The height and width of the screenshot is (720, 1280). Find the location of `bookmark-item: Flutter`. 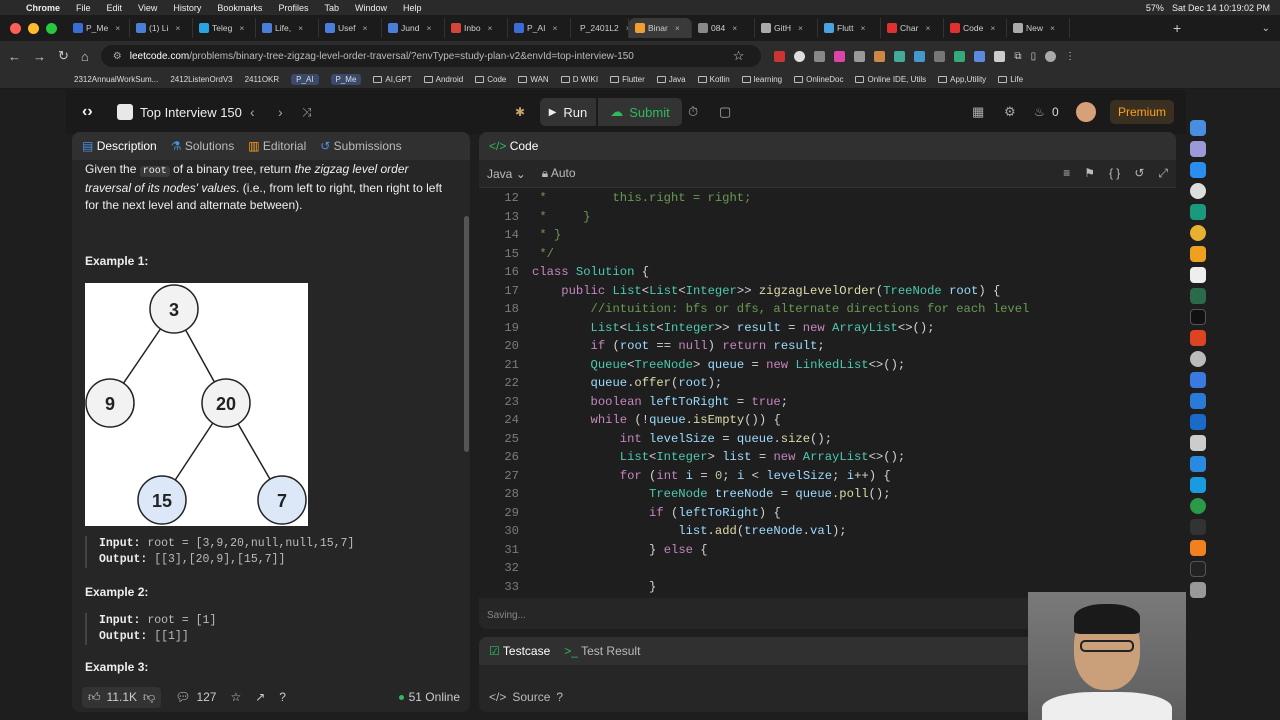

bookmark-item: Flutter is located at coordinates (627, 79).